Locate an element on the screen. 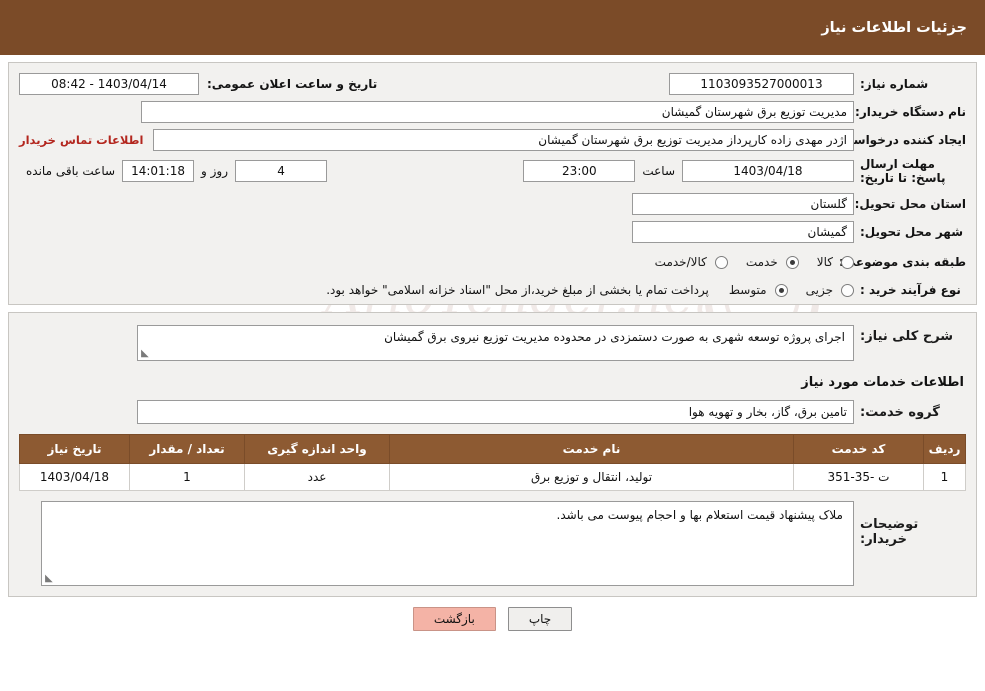 The image size is (985, 691). th-need-date: تاریخ نیاز is located at coordinates (74, 449).